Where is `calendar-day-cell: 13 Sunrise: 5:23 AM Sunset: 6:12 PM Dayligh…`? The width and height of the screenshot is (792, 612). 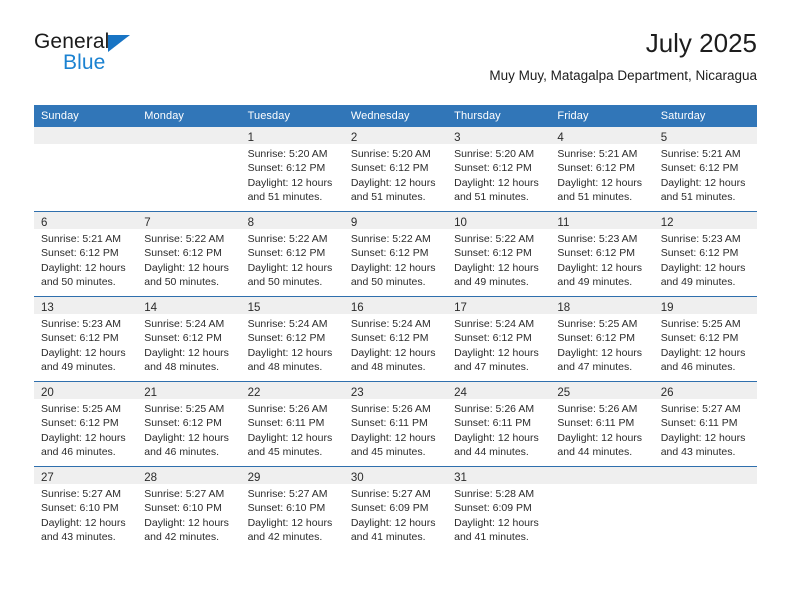
calendar-day-cell: 13 Sunrise: 5:23 AM Sunset: 6:12 PM Dayligh… is located at coordinates (86, 339).